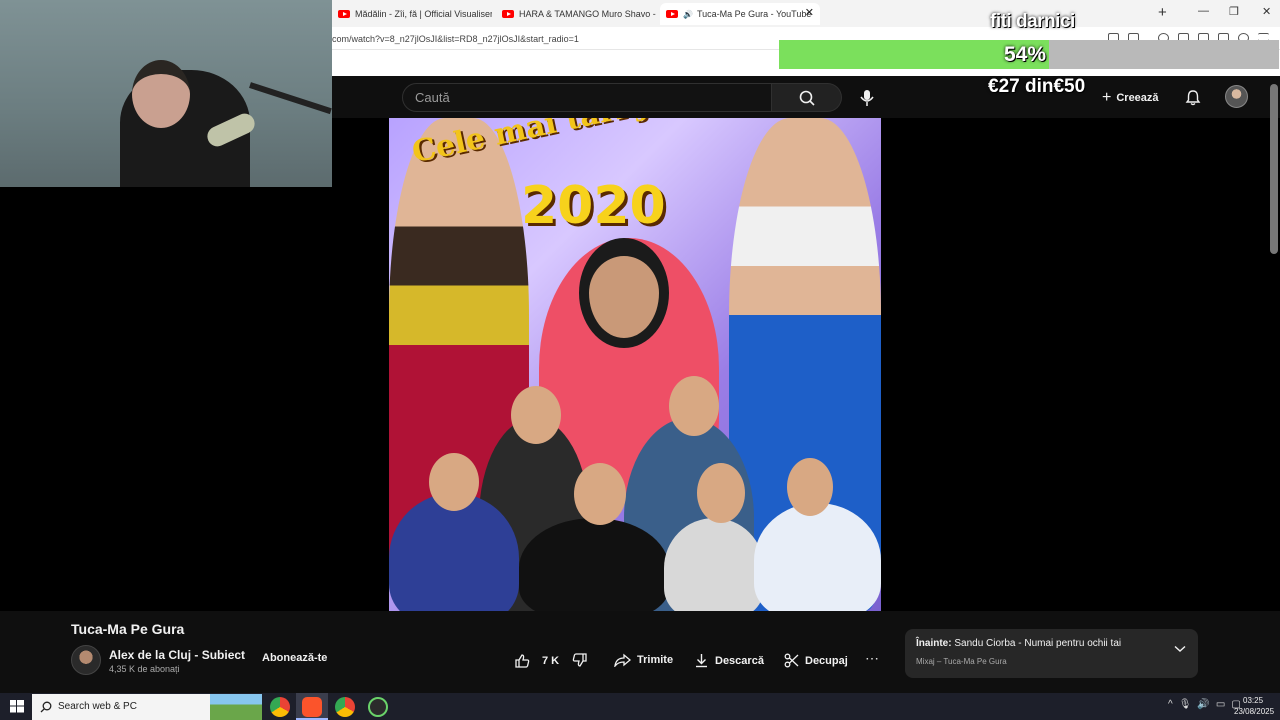 The height and width of the screenshot is (720, 1280). What do you see at coordinates (809, 12) in the screenshot?
I see `close-tab-icon: ✕` at bounding box center [809, 12].